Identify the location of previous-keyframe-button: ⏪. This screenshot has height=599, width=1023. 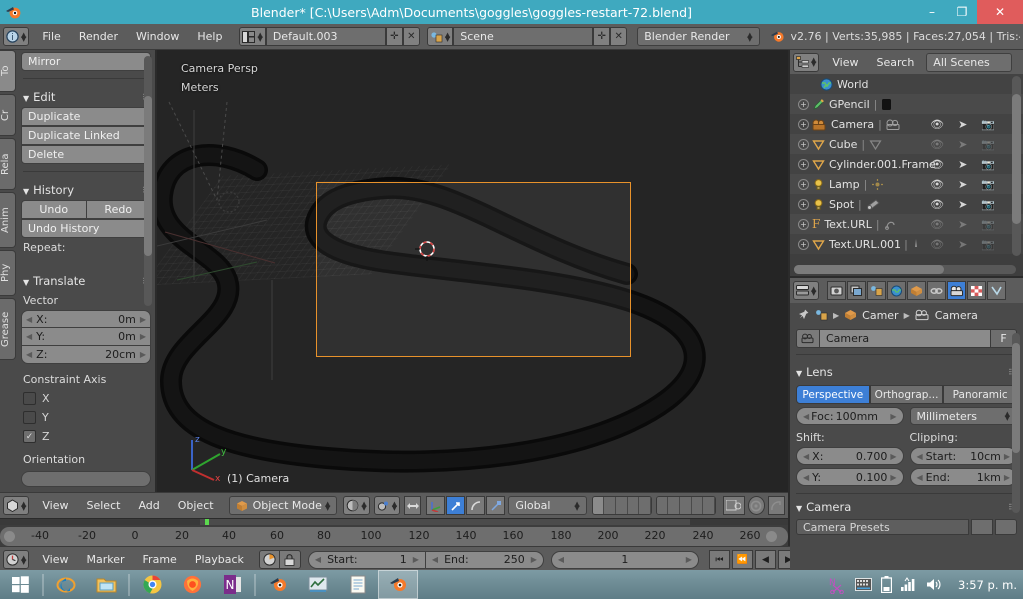
(742, 559).